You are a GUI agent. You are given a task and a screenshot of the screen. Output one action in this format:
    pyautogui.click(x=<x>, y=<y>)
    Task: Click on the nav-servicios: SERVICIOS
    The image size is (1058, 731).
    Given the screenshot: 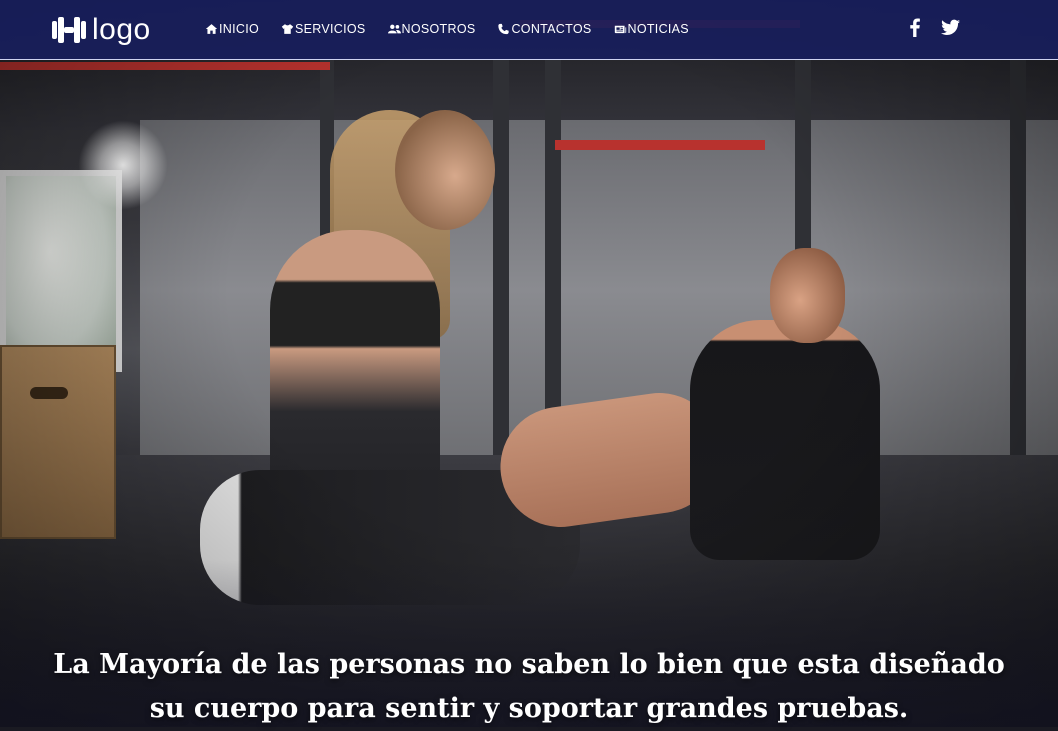 What is the action you would take?
    pyautogui.click(x=323, y=29)
    